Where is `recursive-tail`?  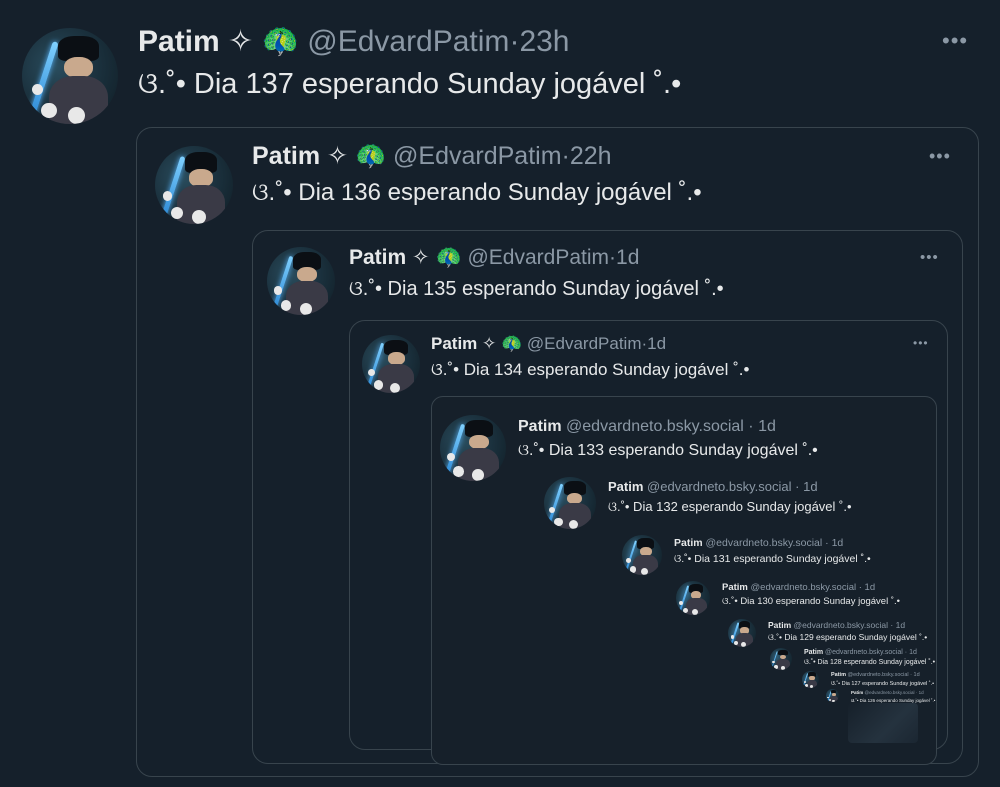
recursive-tail is located at coordinates (883, 723).